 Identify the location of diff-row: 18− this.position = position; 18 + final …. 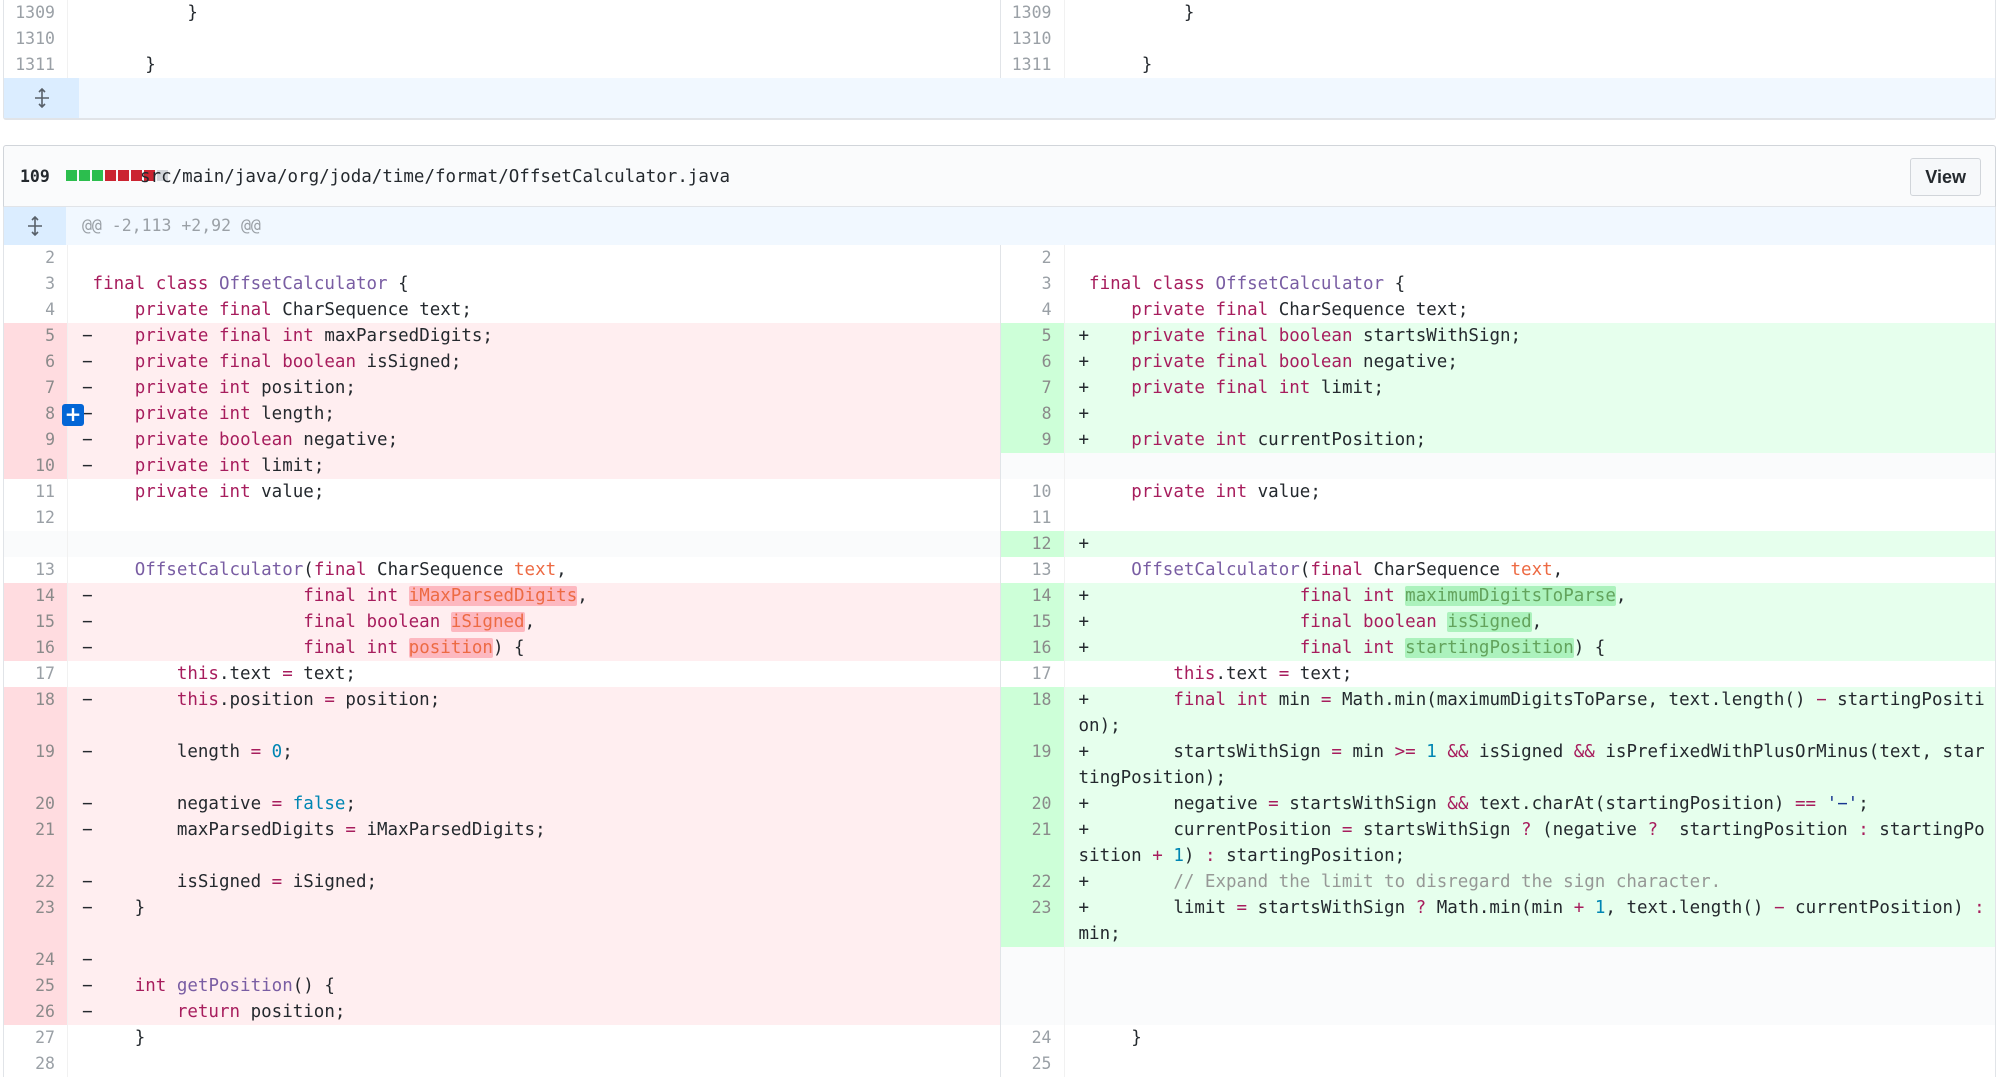
(999, 713).